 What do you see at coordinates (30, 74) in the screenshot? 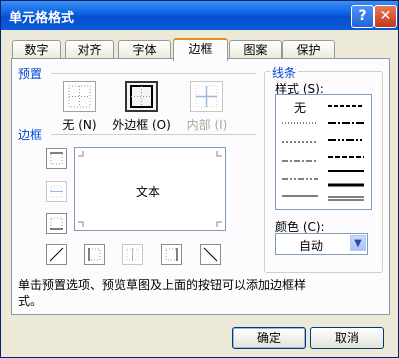
I see `presets-label: 预置` at bounding box center [30, 74].